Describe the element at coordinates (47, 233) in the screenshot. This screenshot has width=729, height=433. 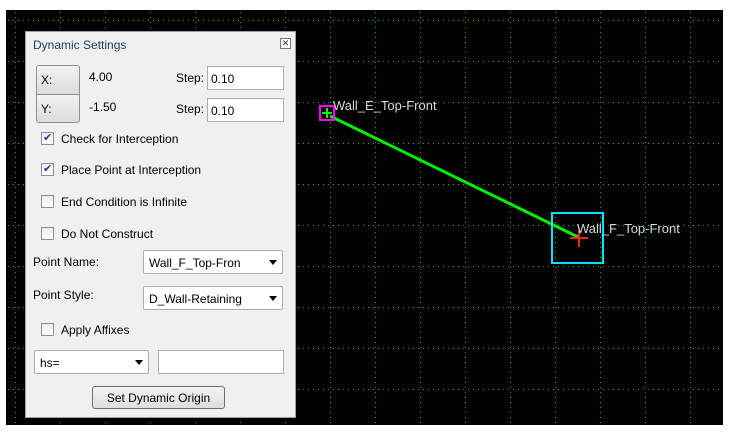
I see `do-not-construct-checkbox` at that location.